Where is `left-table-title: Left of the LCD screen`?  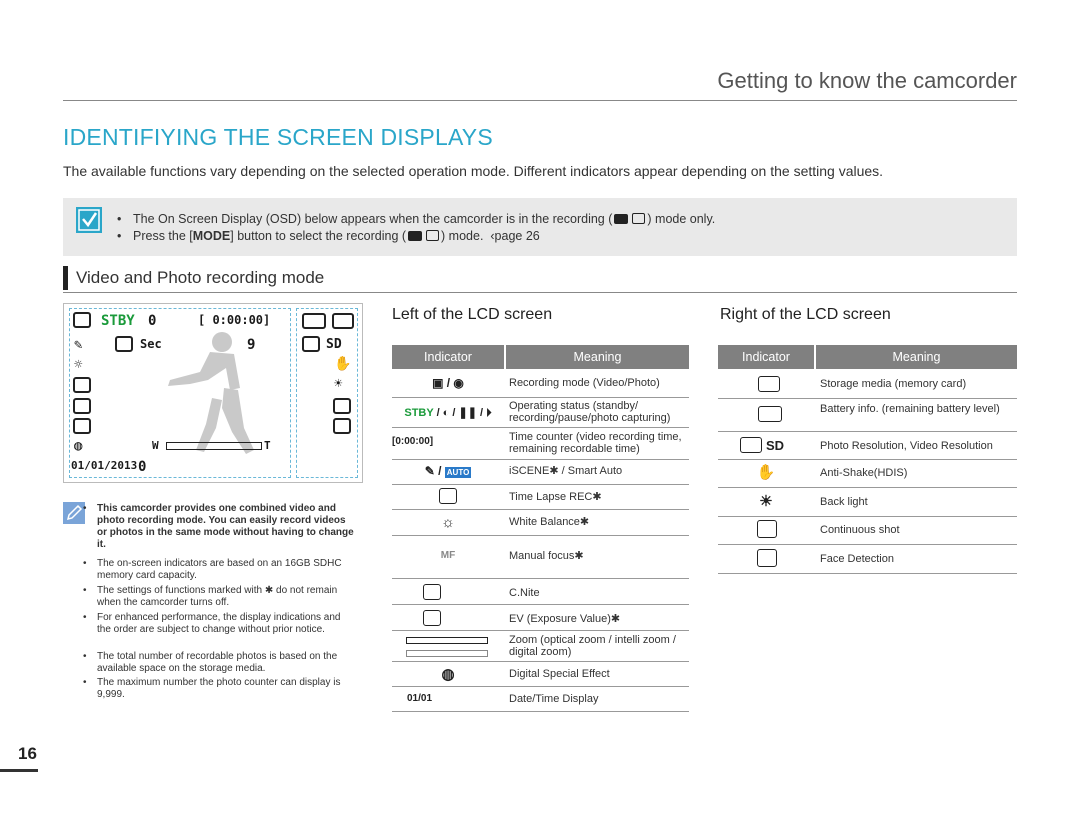
left-table-title: Left of the LCD screen is located at coordinates (472, 314).